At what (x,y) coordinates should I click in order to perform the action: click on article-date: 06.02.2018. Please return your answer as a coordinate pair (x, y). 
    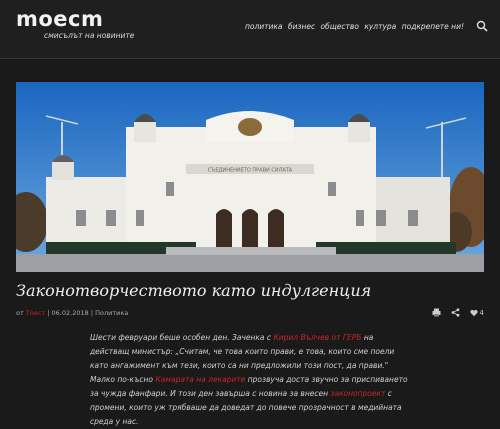
    Looking at the image, I should click on (70, 313).